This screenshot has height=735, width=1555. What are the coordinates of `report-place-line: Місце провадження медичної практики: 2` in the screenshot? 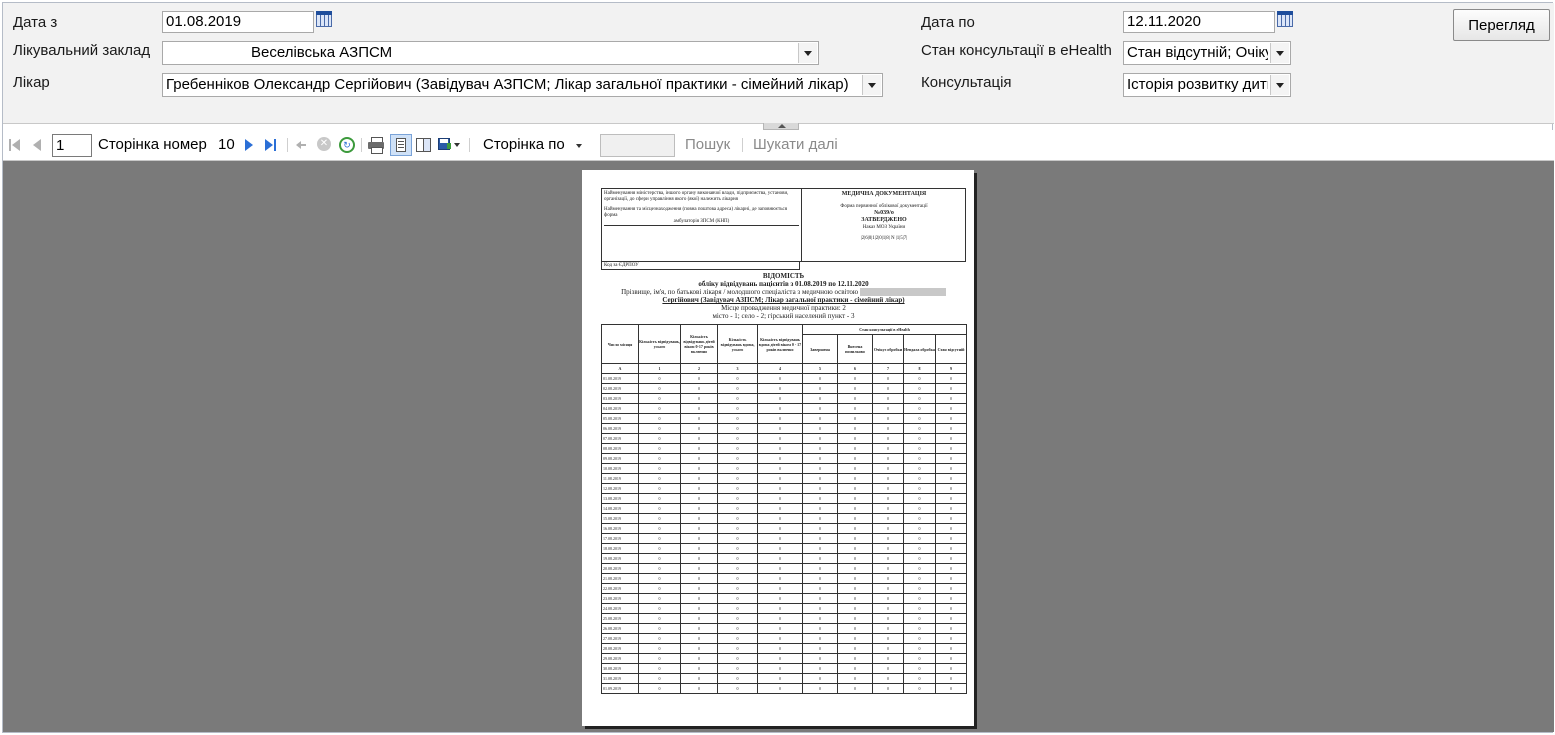 It's located at (783, 308).